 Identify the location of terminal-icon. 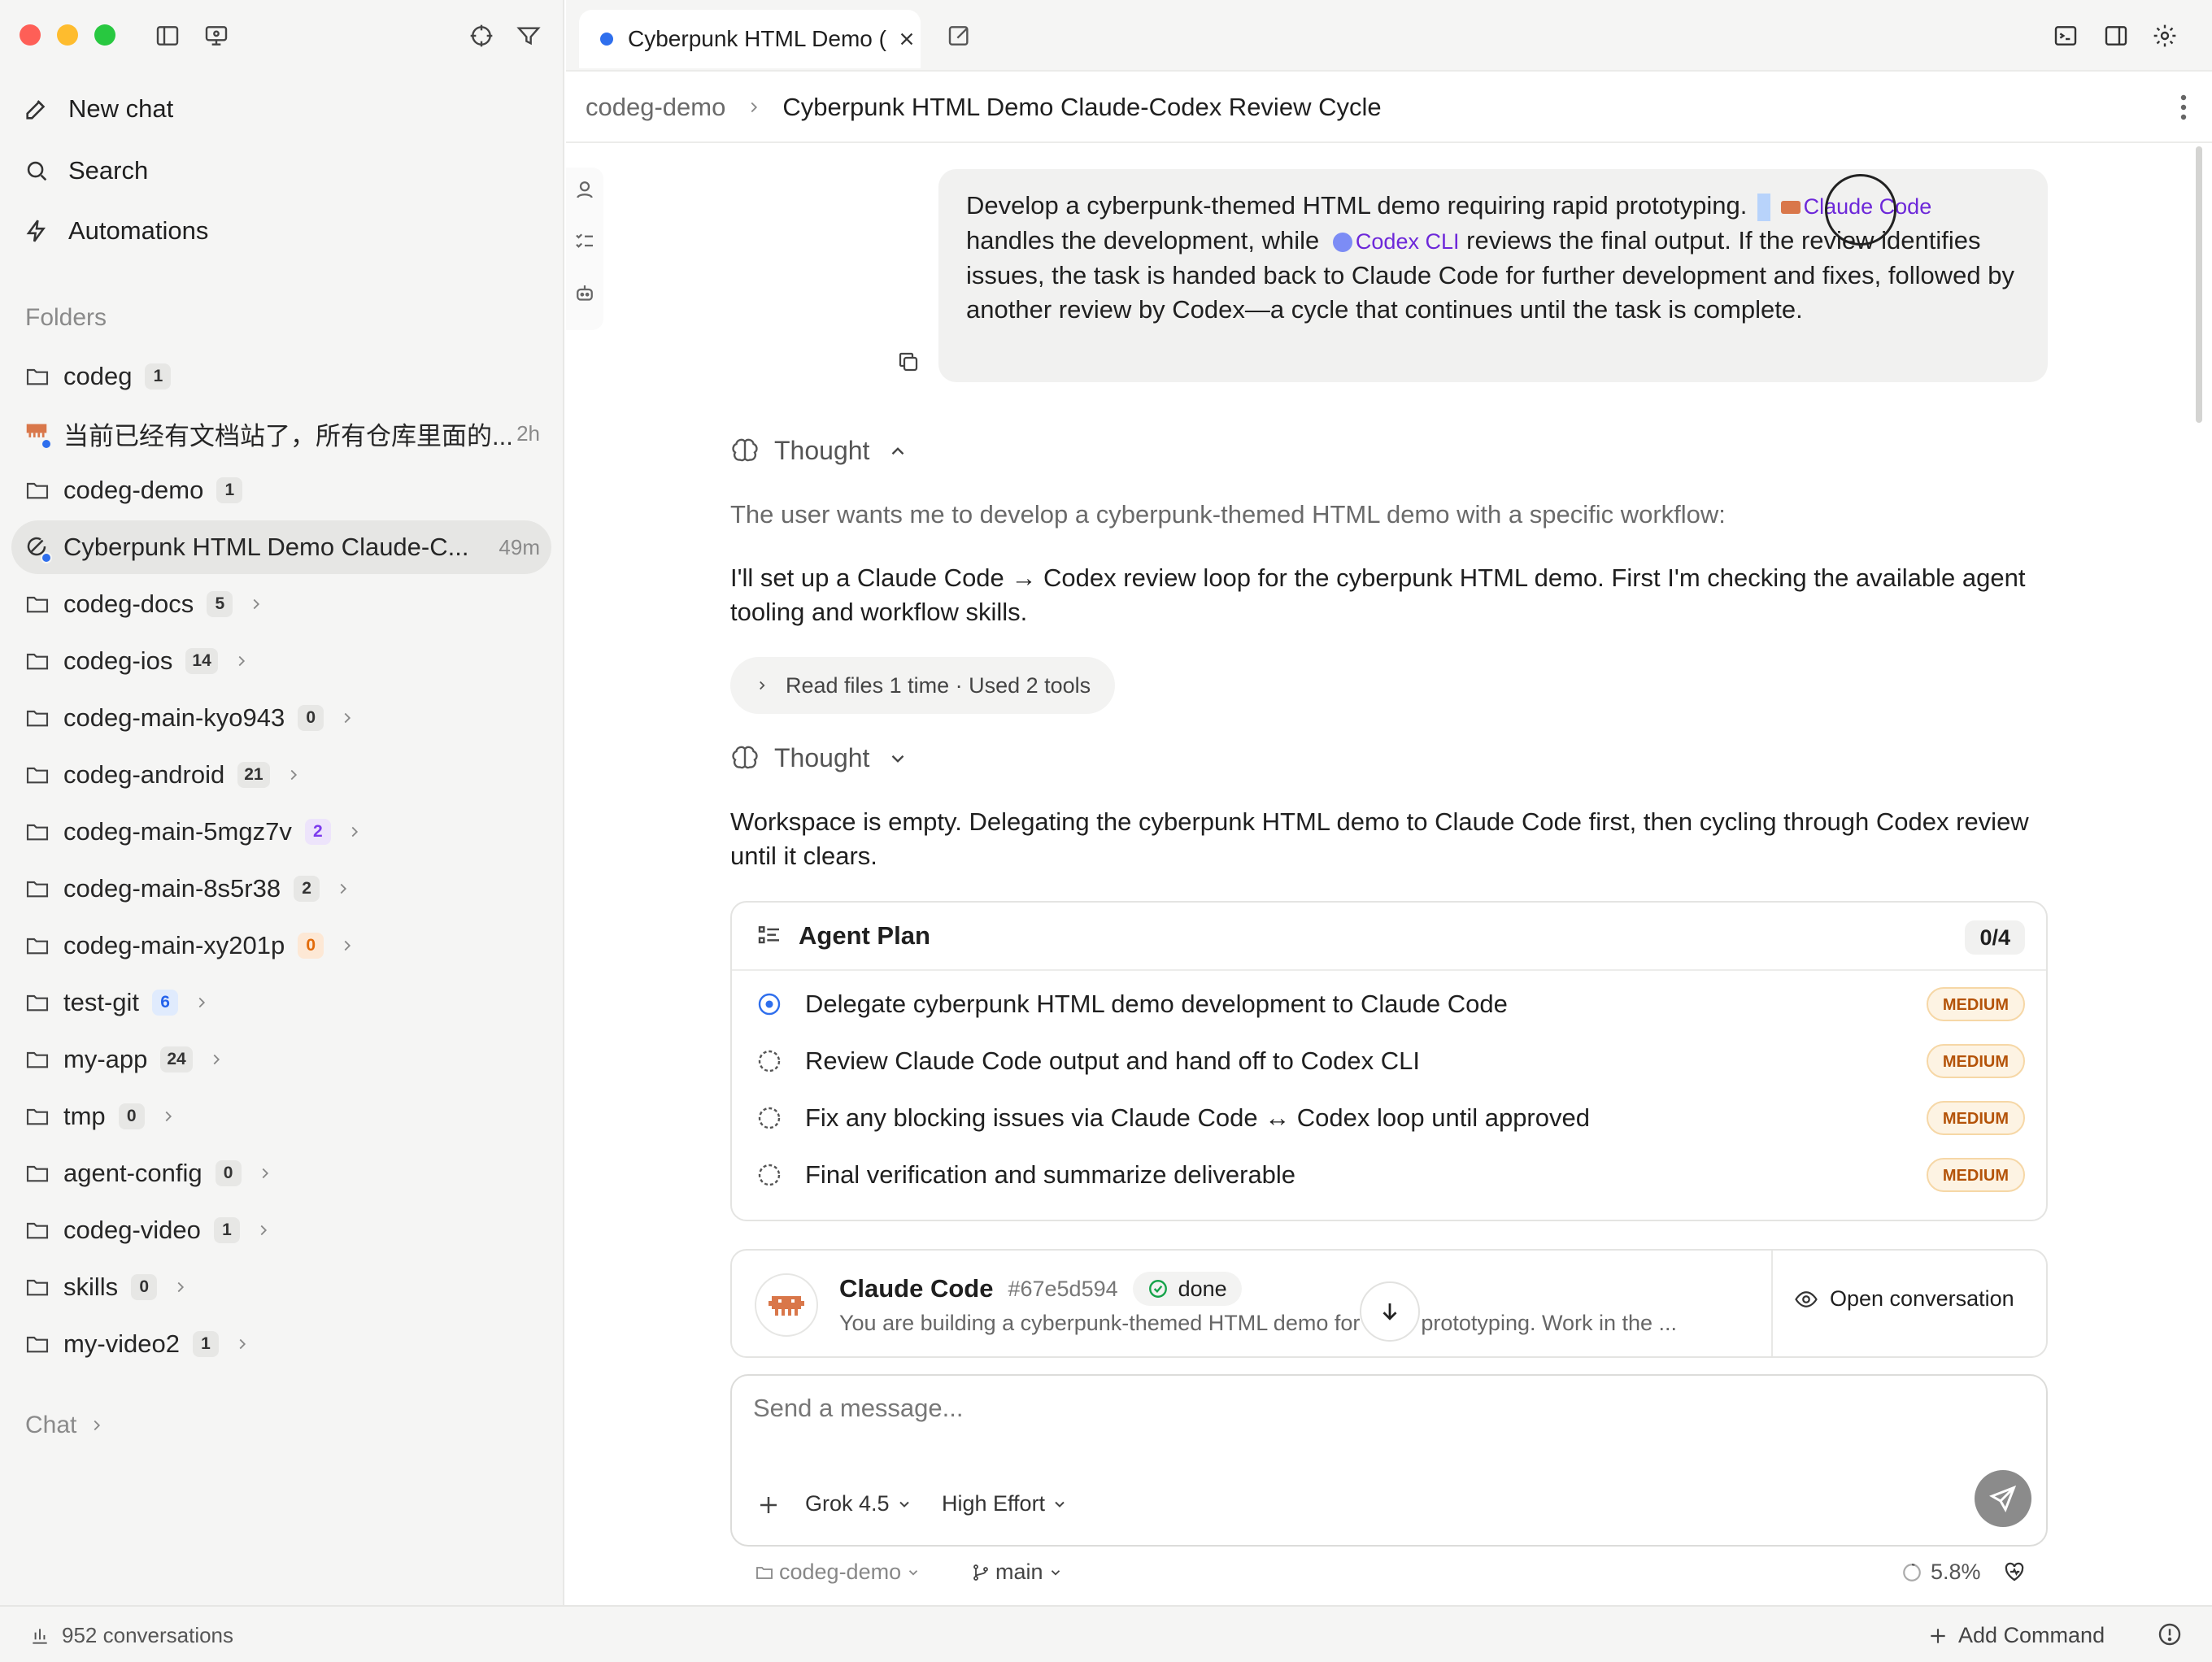
(2066, 36).